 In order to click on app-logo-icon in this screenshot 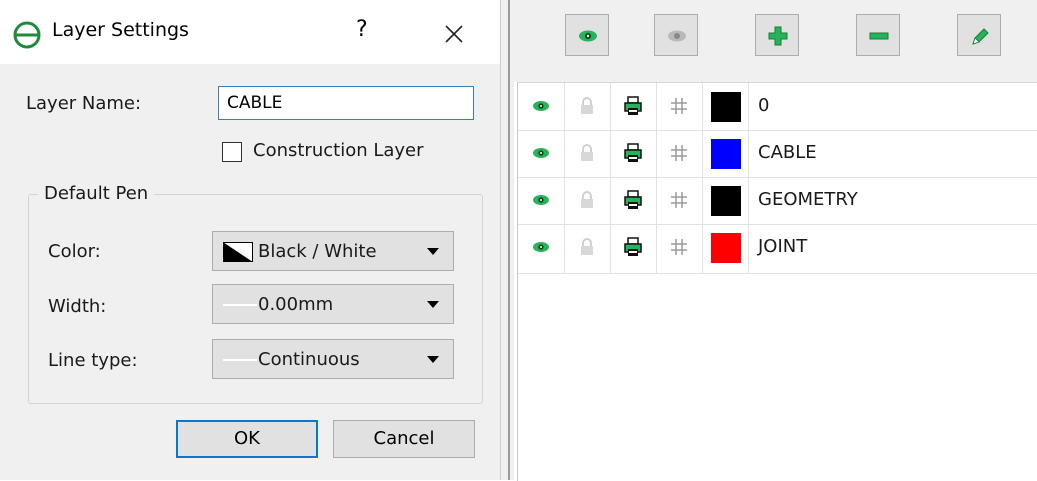, I will do `click(27, 35)`.